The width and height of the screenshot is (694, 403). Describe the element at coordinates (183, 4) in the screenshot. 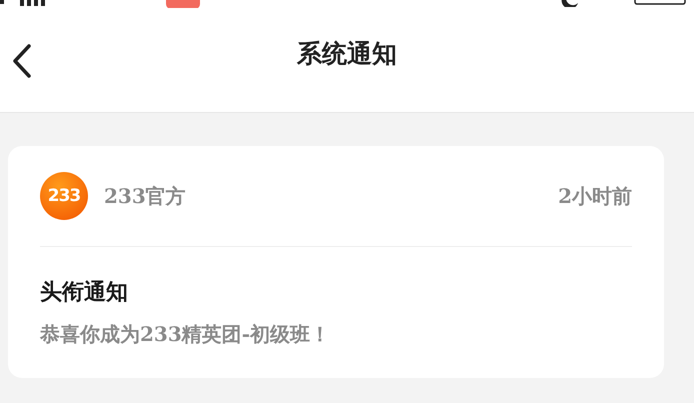

I see `app-icon` at that location.